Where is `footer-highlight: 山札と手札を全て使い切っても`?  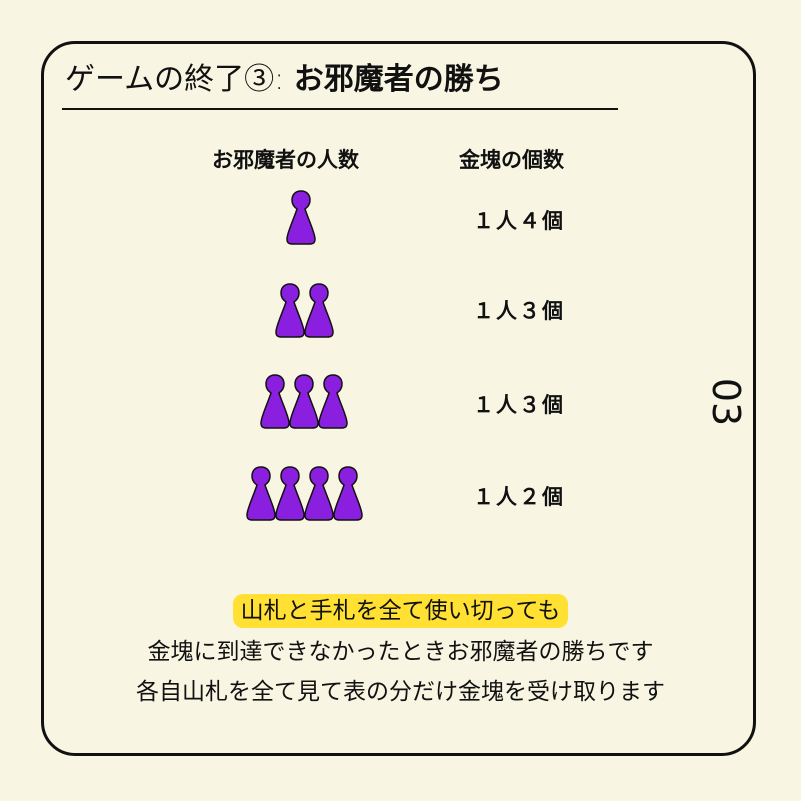 footer-highlight: 山札と手札を全て使い切っても is located at coordinates (400, 611).